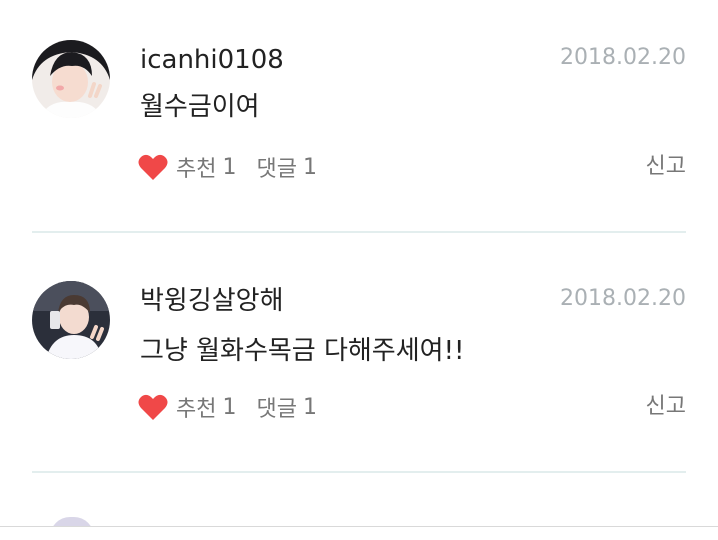  What do you see at coordinates (302, 351) in the screenshot?
I see `comment-text: 그냥 월화수목금 다해주세여!!` at bounding box center [302, 351].